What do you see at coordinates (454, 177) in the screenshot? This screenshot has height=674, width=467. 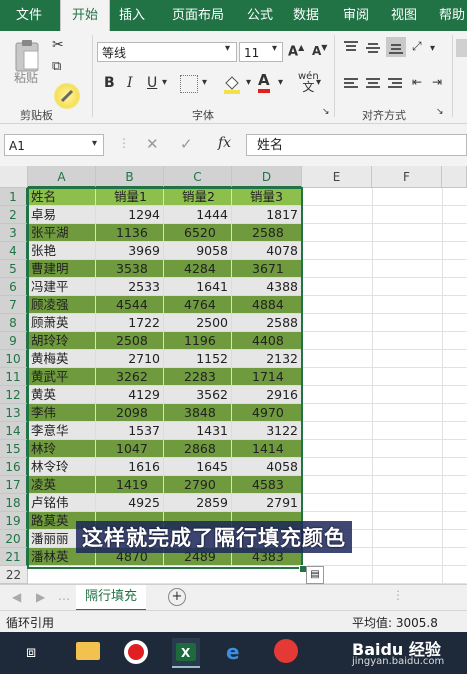 I see `column-header-g` at bounding box center [454, 177].